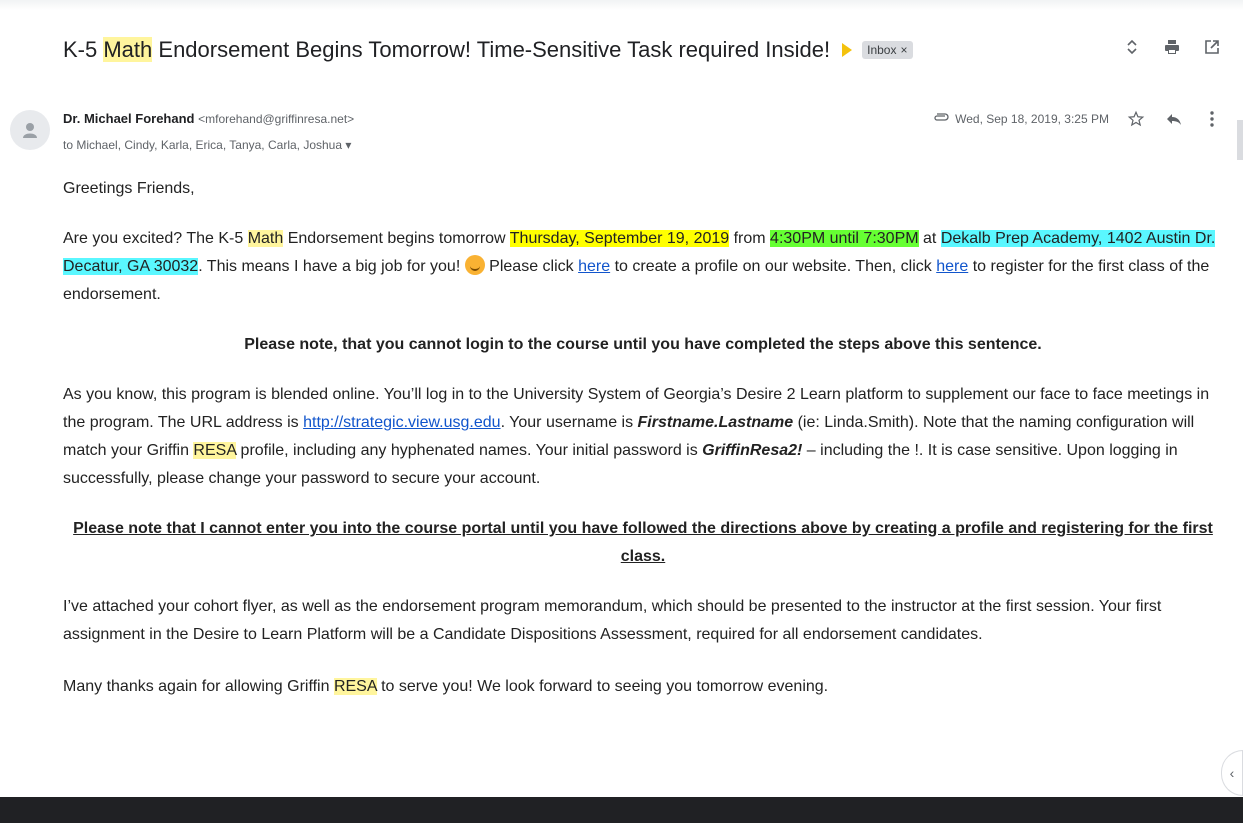 The image size is (1243, 823). I want to click on create-profile-link: here, so click(594, 266).